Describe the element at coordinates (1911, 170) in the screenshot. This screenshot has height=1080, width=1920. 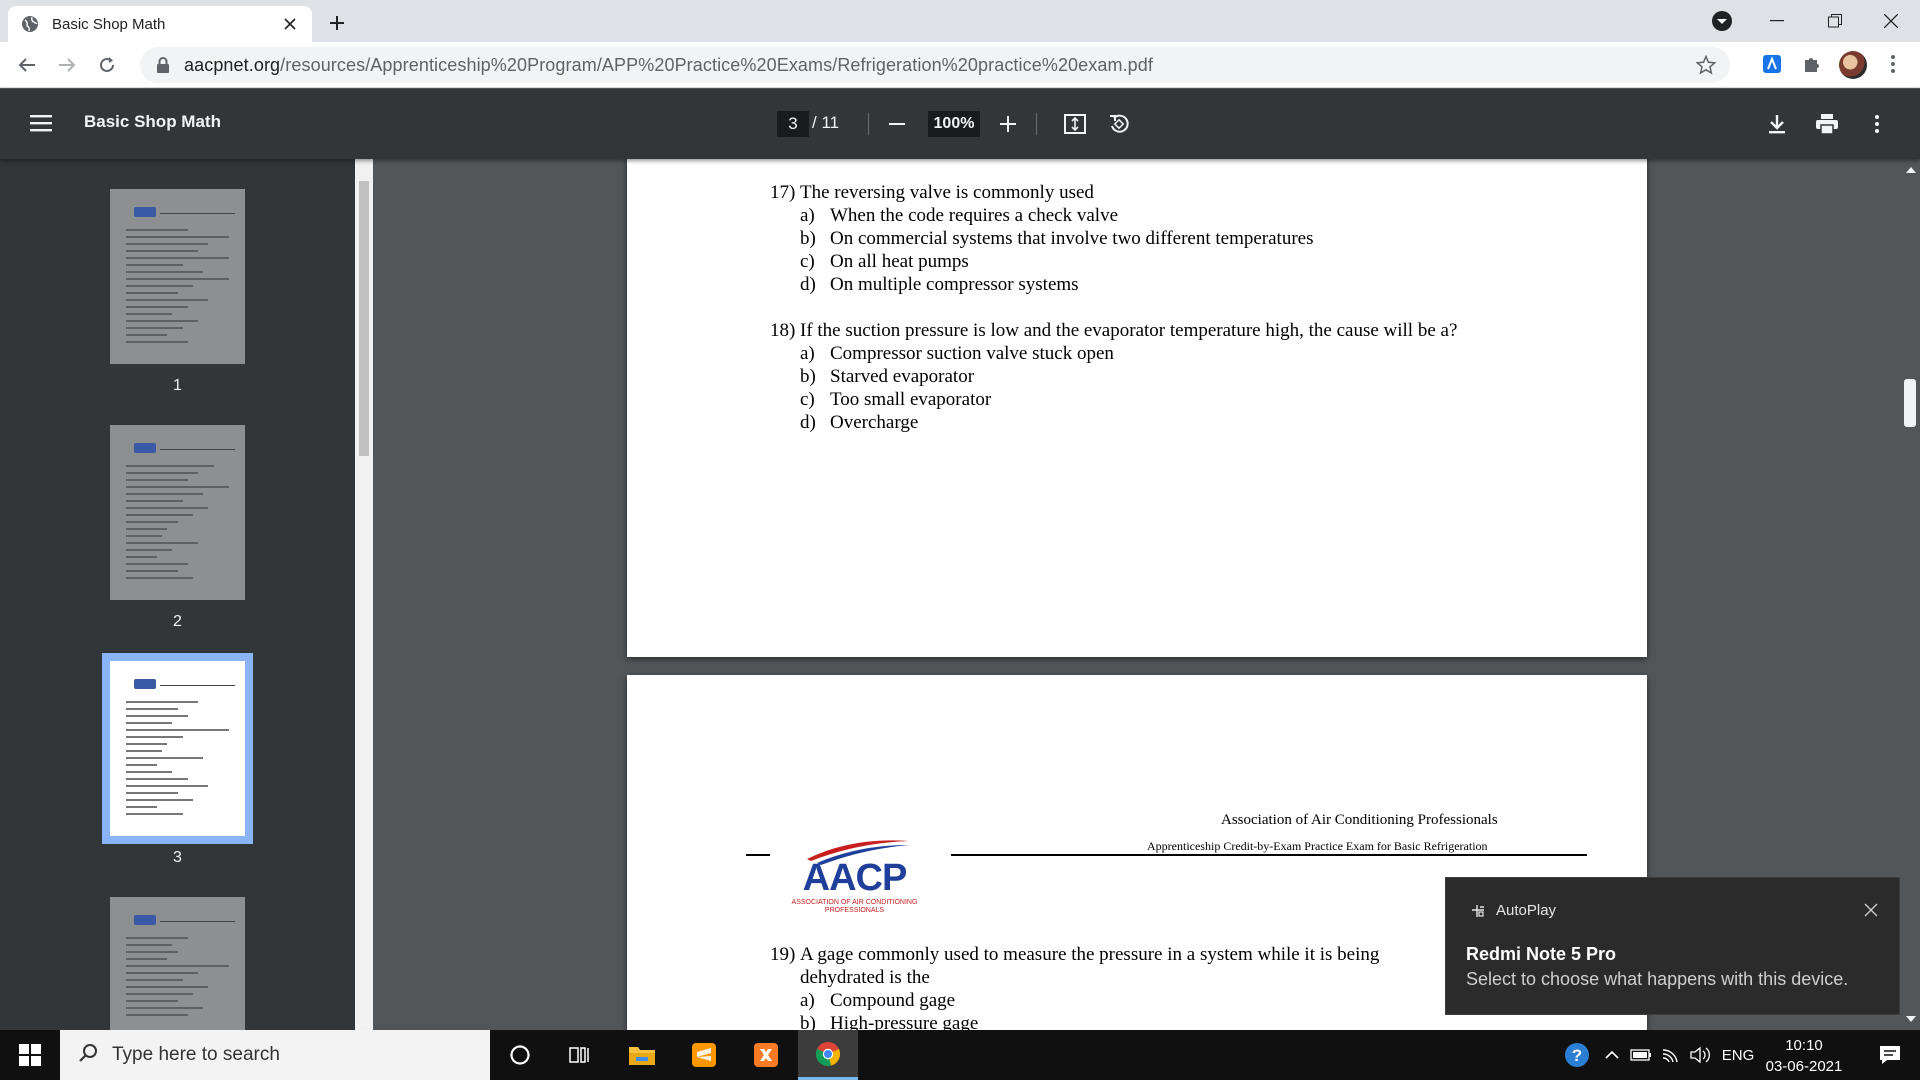
I see `scroll-up-icon` at that location.